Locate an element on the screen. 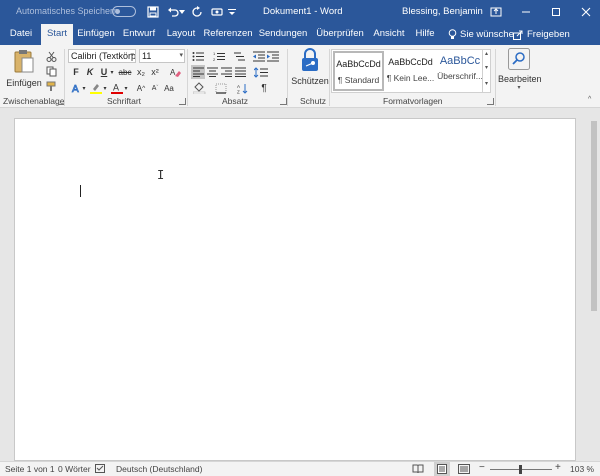 This screenshot has height=476, width=600. autosave-toggle is located at coordinates (124, 11).